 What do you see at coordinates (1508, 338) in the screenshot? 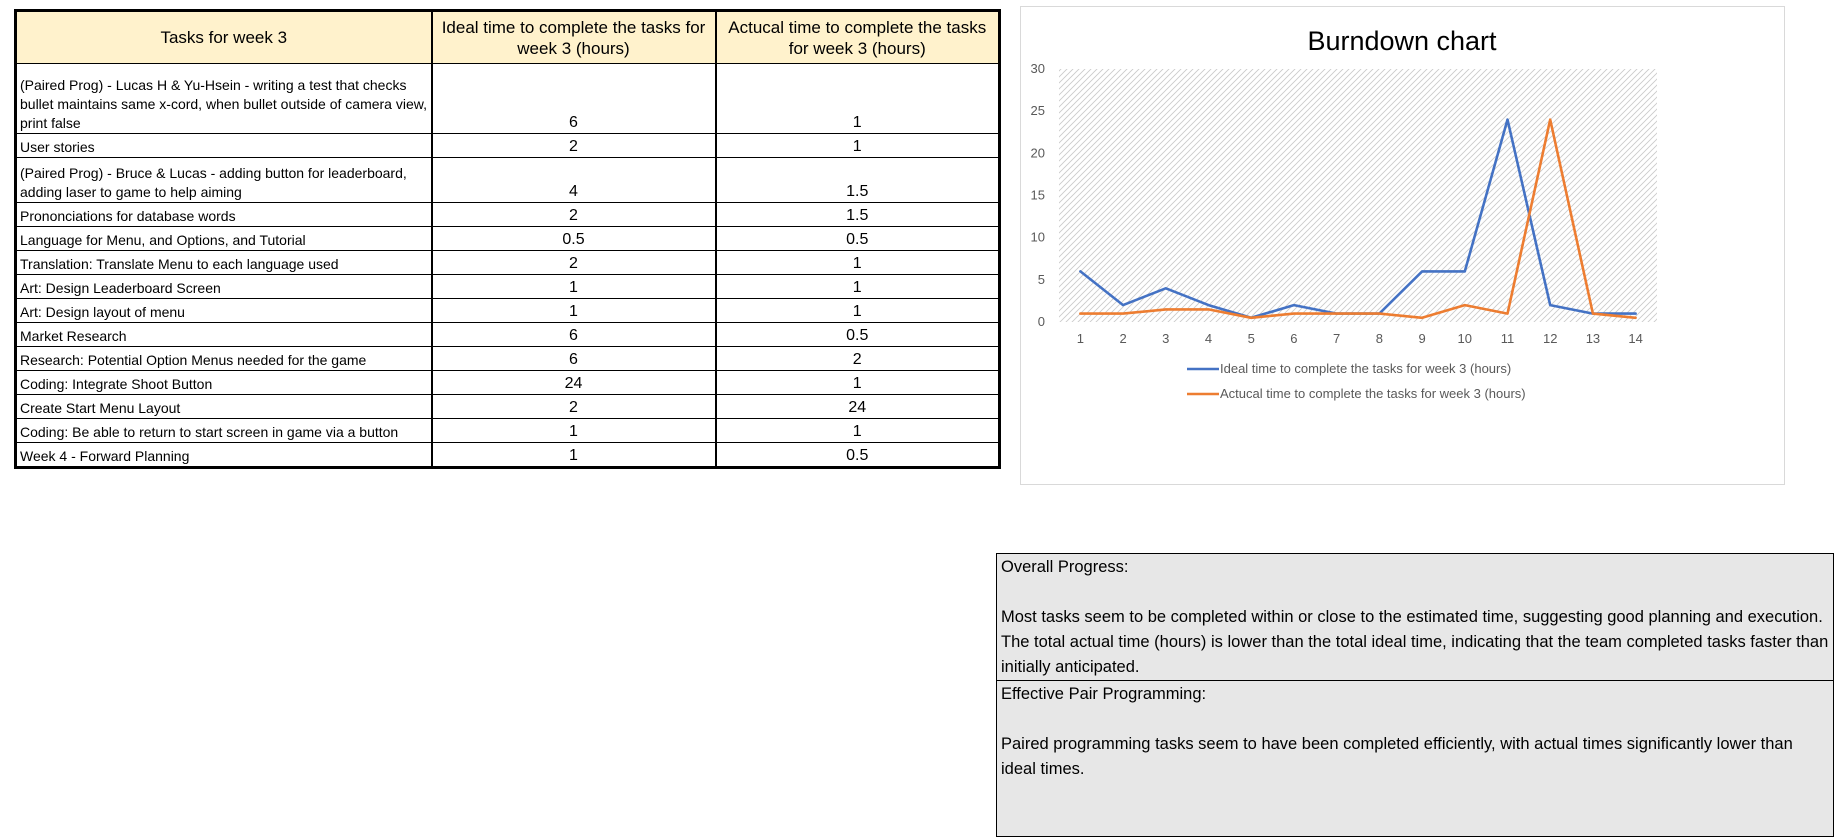
I see `x-tick-label: 11` at bounding box center [1508, 338].